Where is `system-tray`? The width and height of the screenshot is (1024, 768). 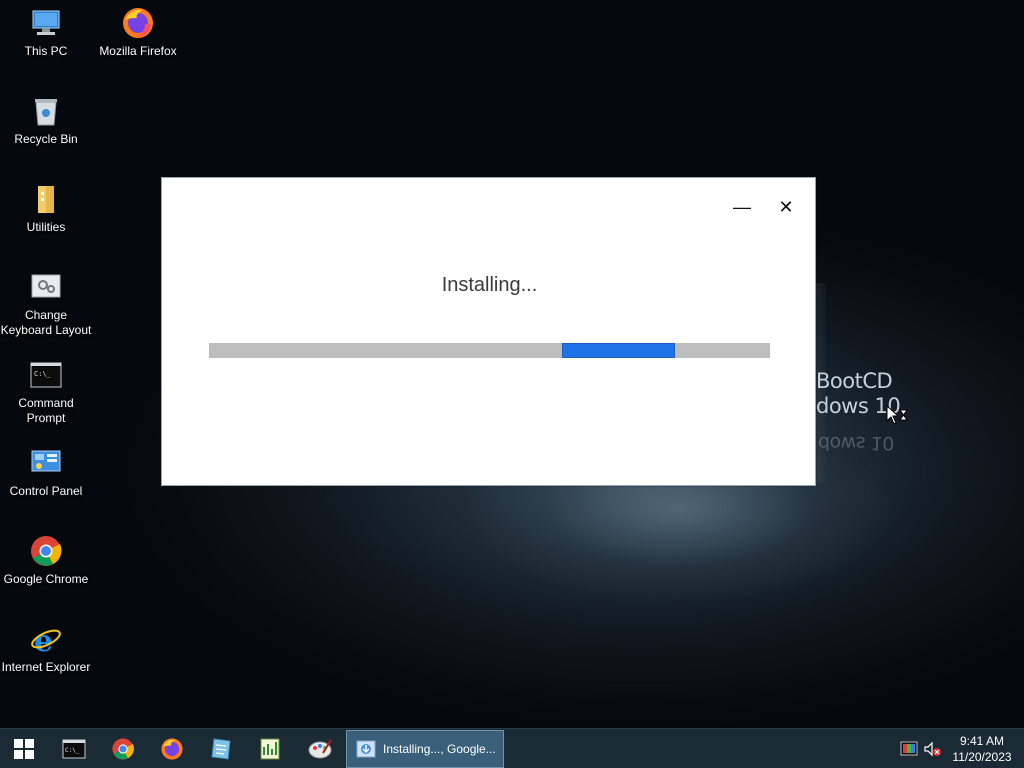 system-tray is located at coordinates (921, 748).